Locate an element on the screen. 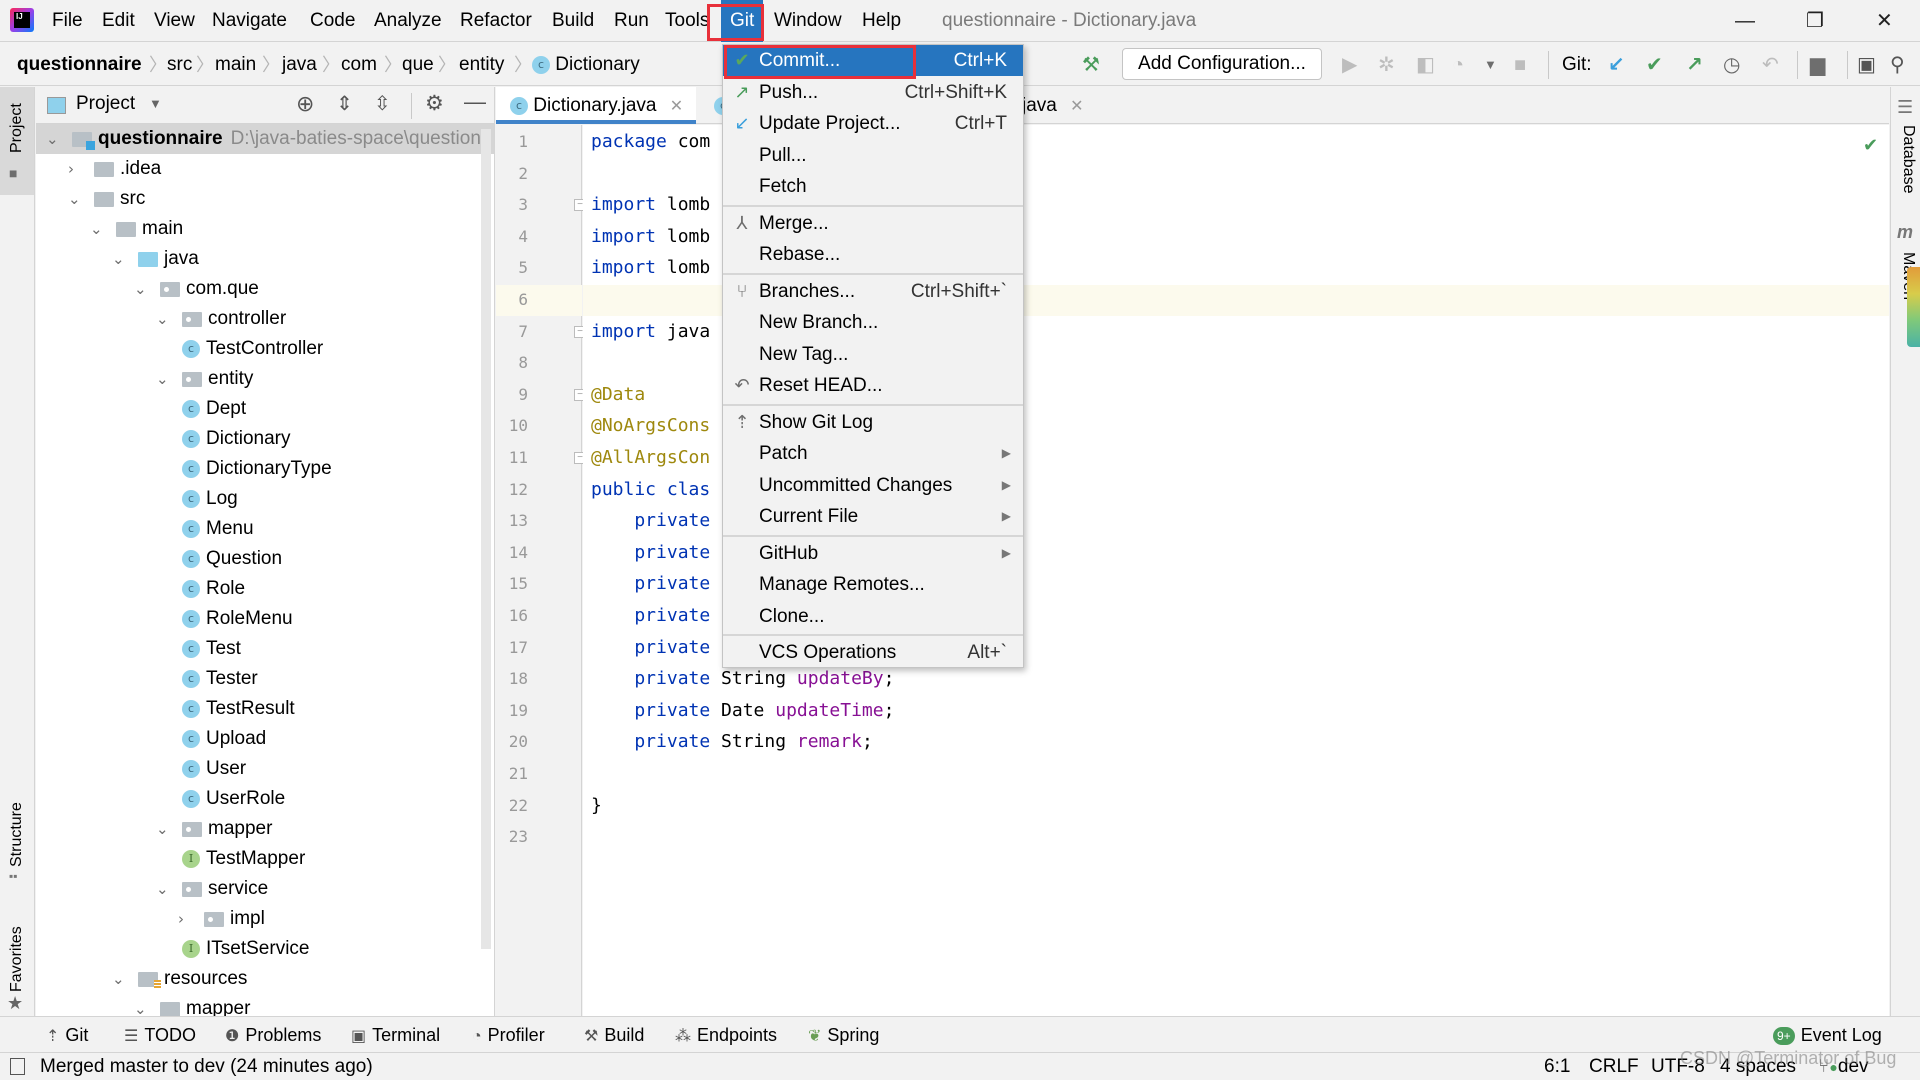 The height and width of the screenshot is (1080, 1920). coverage-icon: ◧ is located at coordinates (1425, 65).